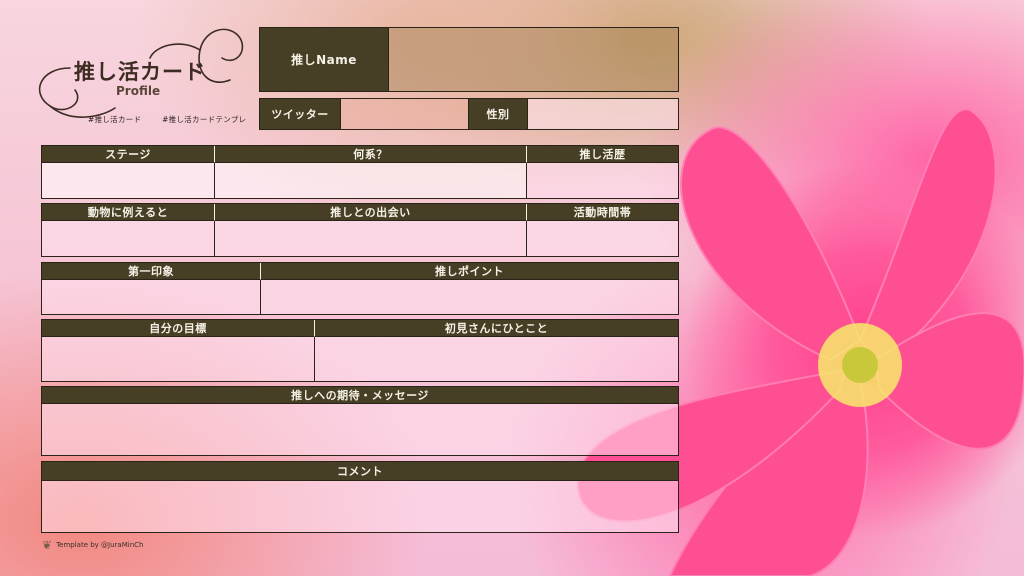 This screenshot has height=576, width=1024. I want to click on comment-label: コメント, so click(360, 471).